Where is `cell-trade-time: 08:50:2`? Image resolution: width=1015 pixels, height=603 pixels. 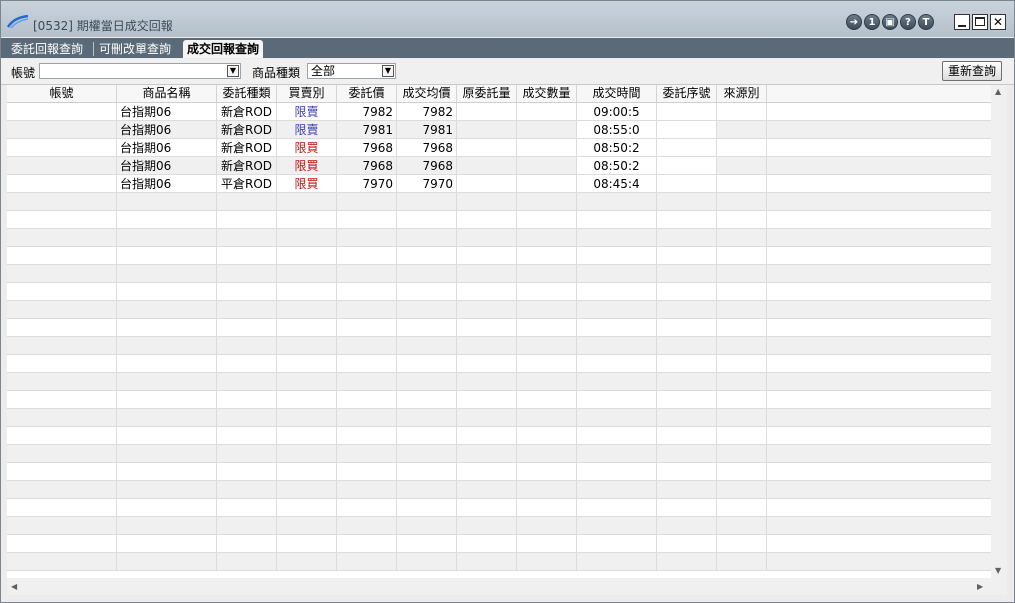
cell-trade-time: 08:50:2 is located at coordinates (617, 148).